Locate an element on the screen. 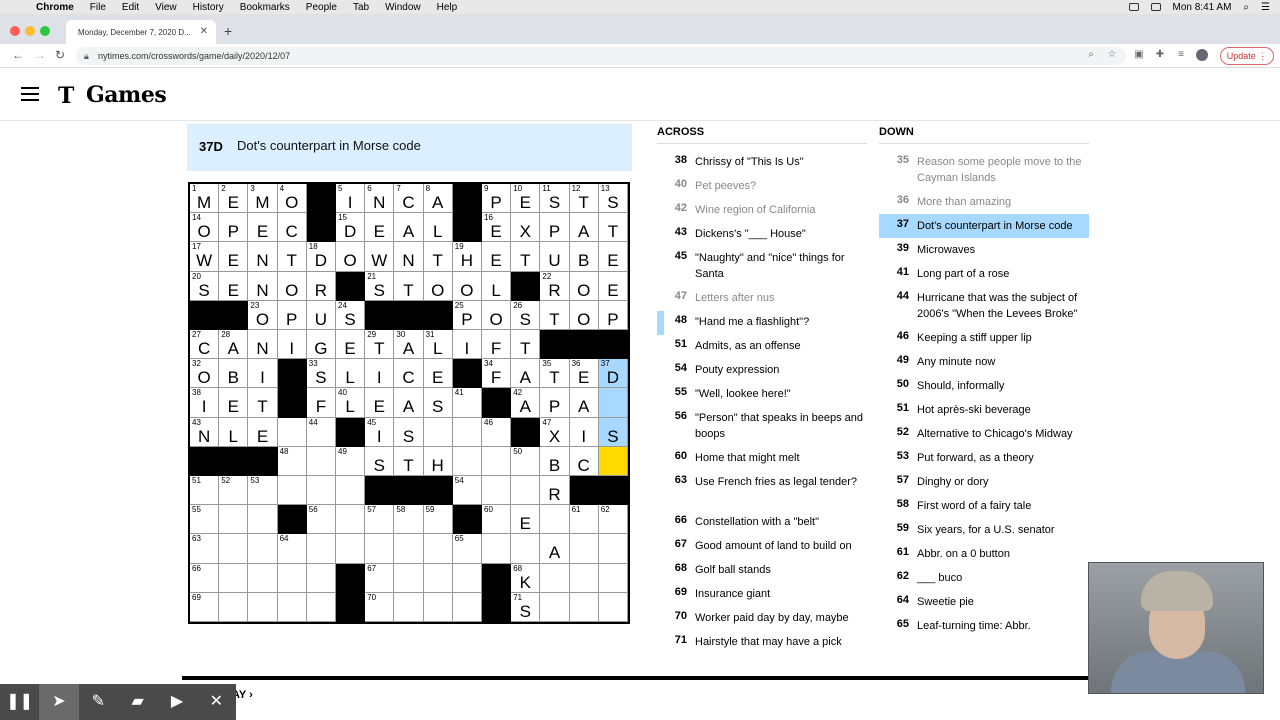  down-clue-item: 53 Put forward, as a theory is located at coordinates (984, 458).